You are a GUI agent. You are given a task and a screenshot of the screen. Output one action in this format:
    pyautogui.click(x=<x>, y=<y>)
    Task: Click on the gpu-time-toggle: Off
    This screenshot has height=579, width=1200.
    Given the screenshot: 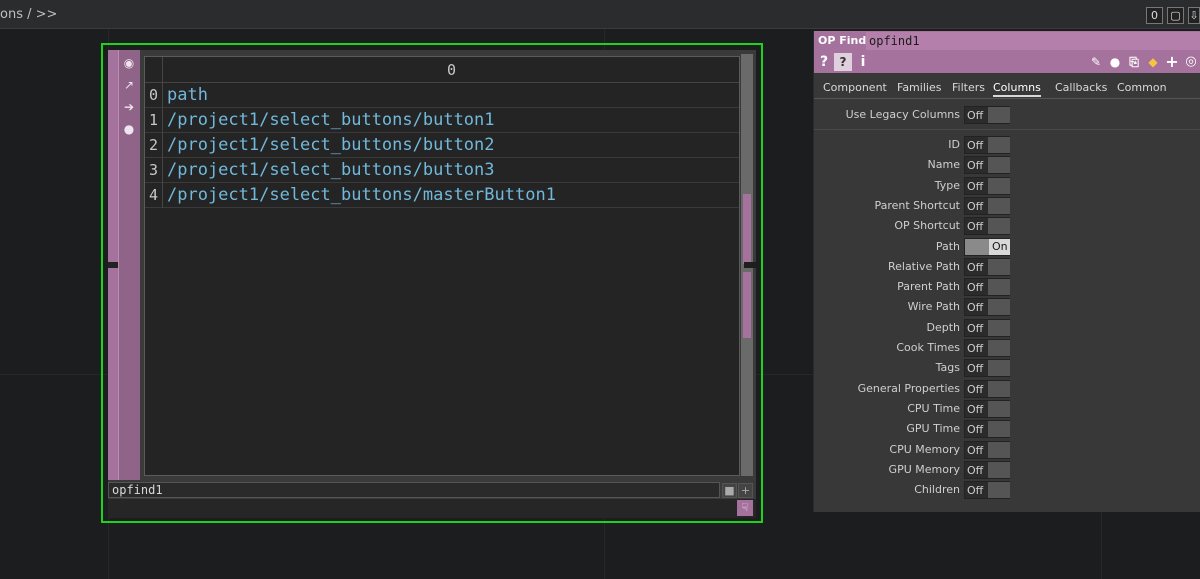 What is the action you would take?
    pyautogui.click(x=987, y=429)
    